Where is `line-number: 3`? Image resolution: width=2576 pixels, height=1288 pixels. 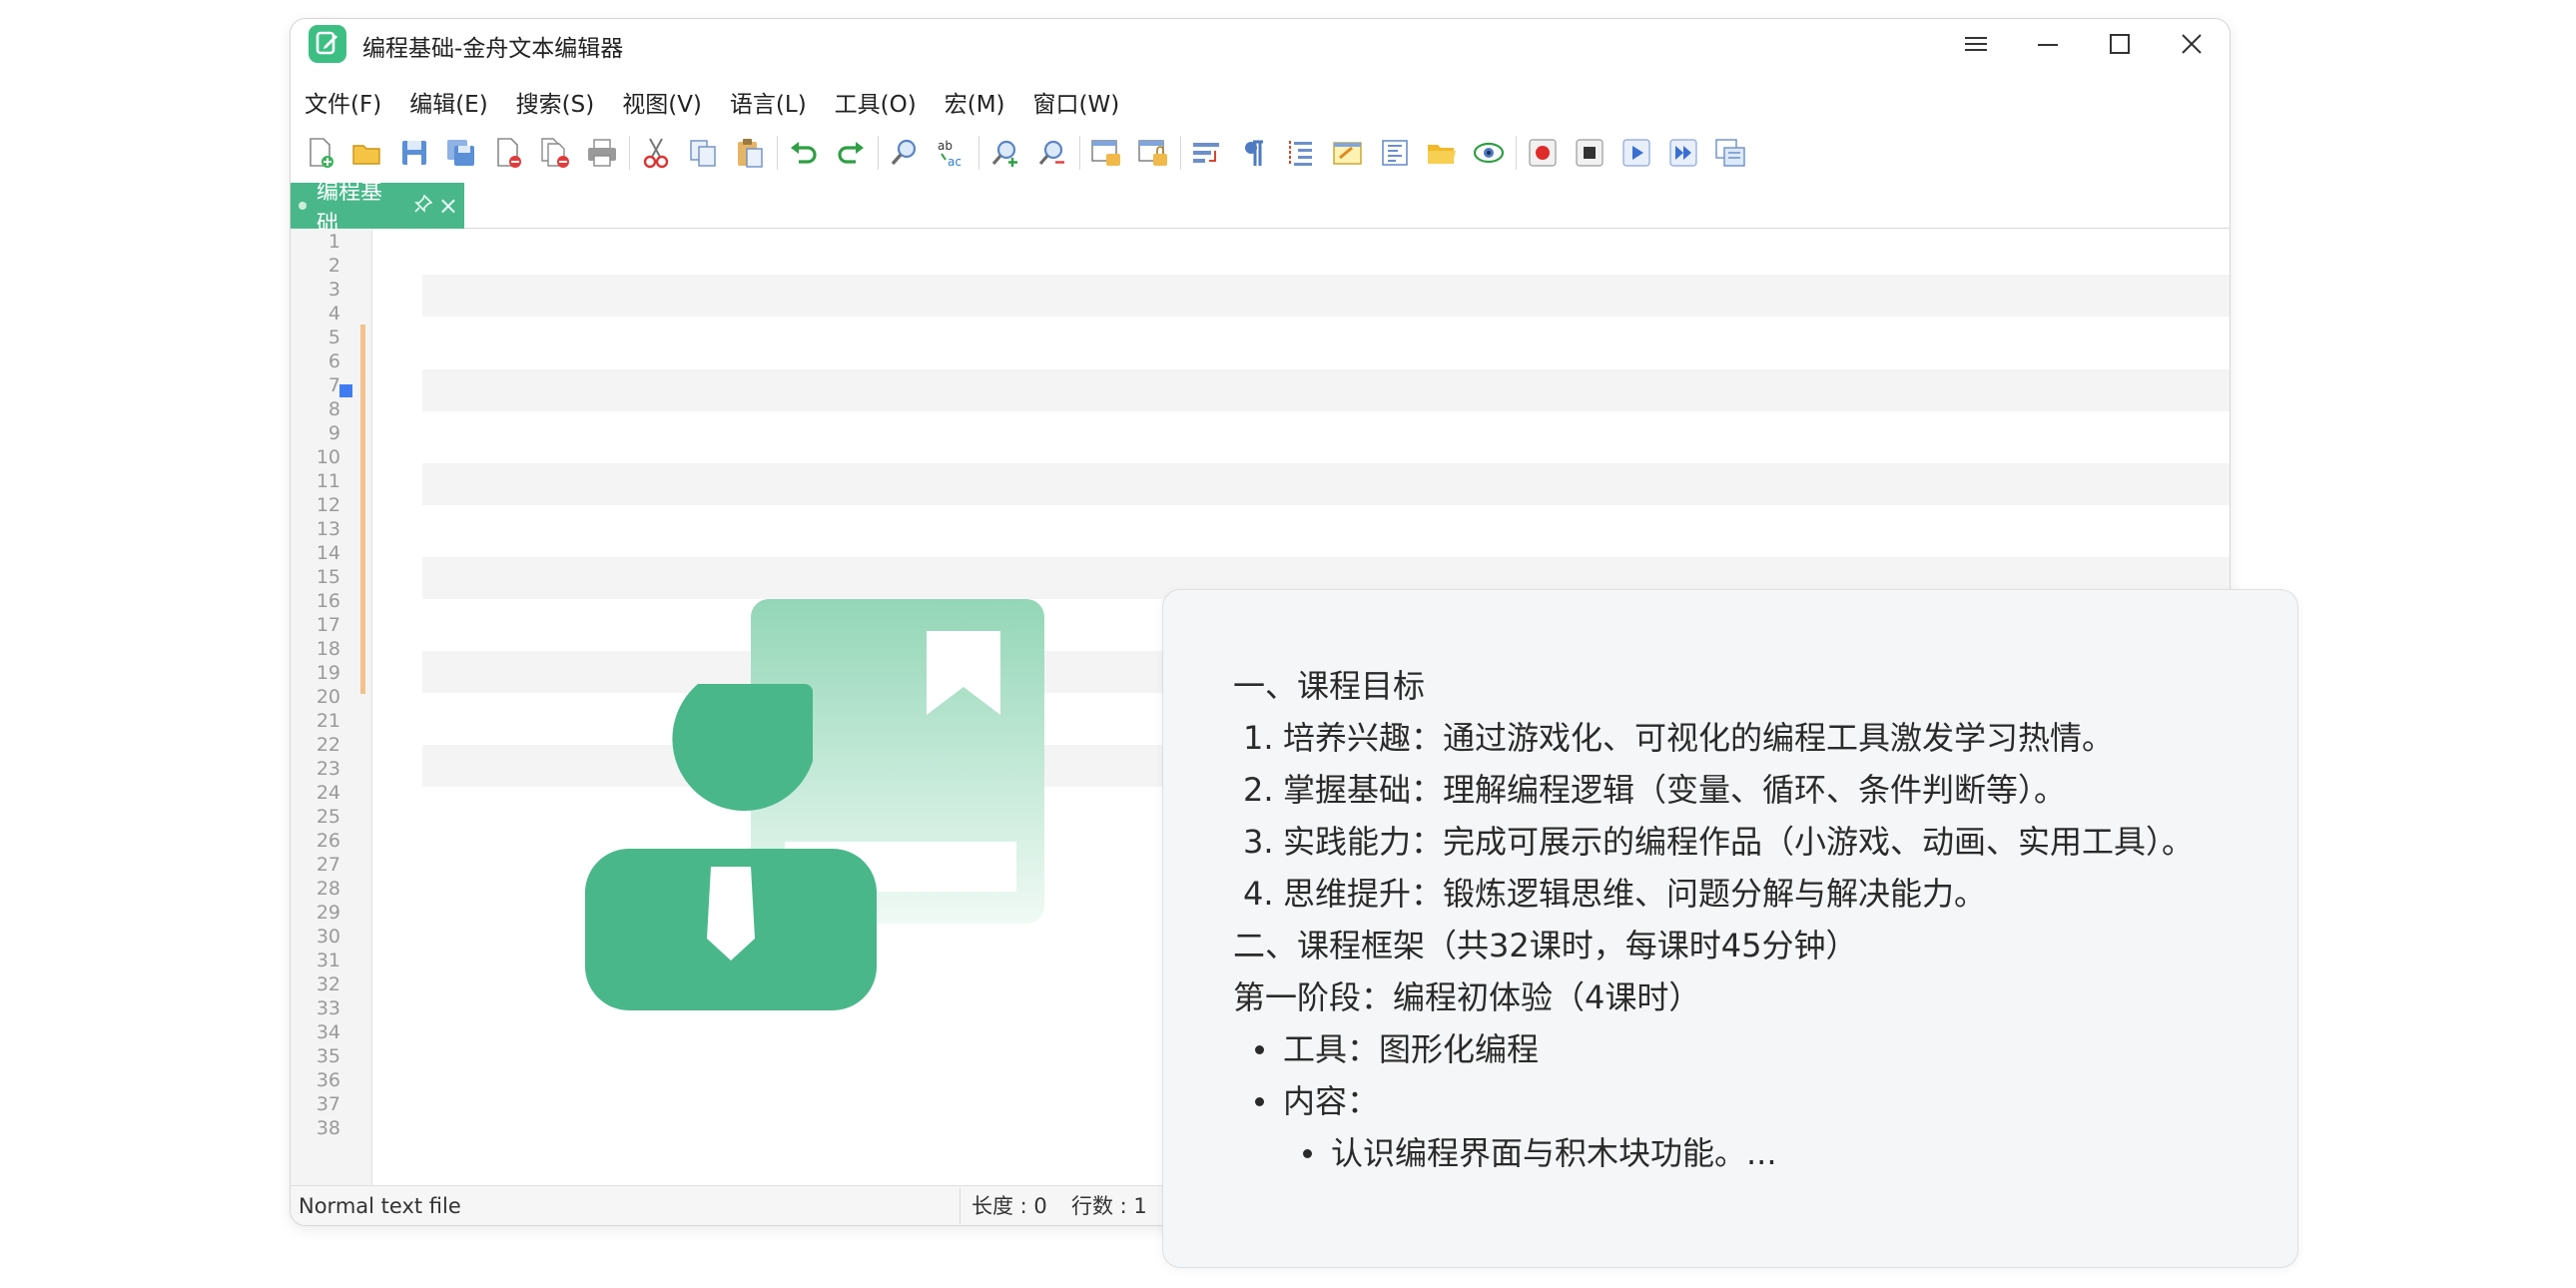
line-number: 3 is located at coordinates (333, 290).